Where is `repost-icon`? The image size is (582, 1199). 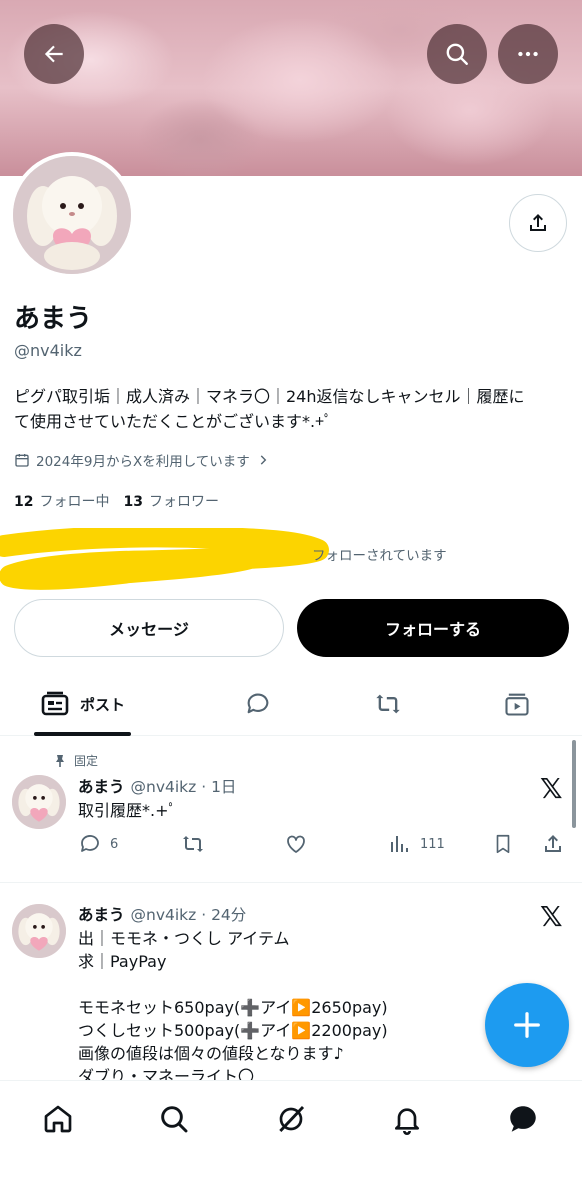 repost-icon is located at coordinates (193, 844).